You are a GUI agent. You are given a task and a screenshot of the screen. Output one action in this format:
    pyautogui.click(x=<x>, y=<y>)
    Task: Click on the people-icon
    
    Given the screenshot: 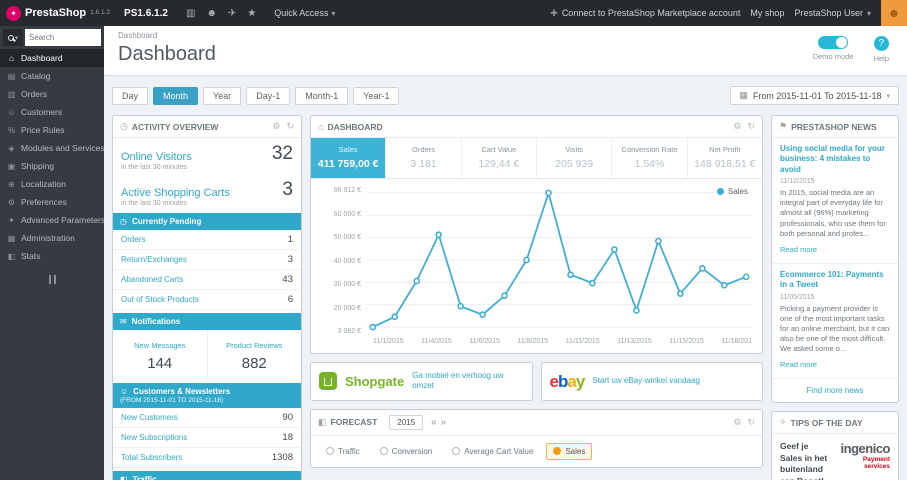 What is the action you would take?
    pyautogui.click(x=124, y=391)
    